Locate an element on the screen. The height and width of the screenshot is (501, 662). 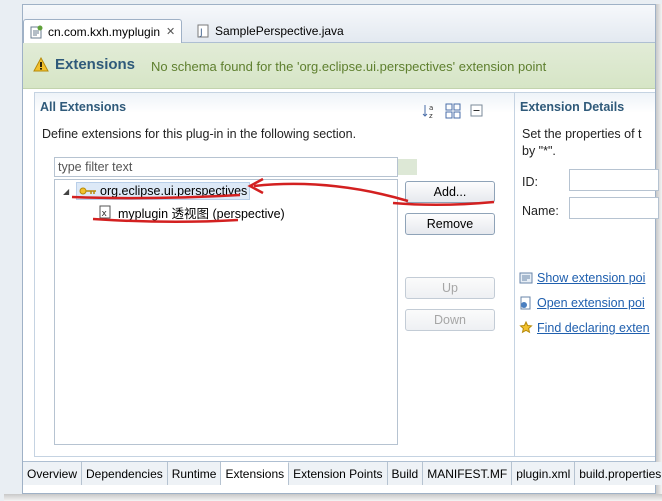
svg-text: z is located at coordinates (431, 115).